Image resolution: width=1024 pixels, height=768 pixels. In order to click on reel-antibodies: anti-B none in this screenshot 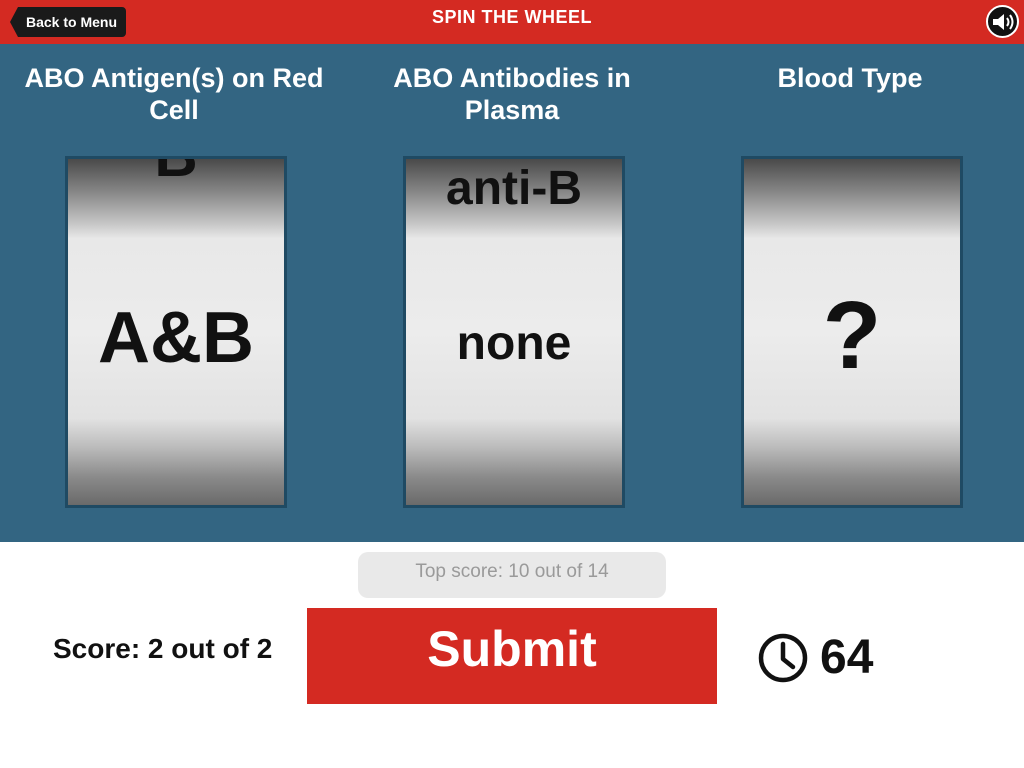, I will do `click(514, 332)`.